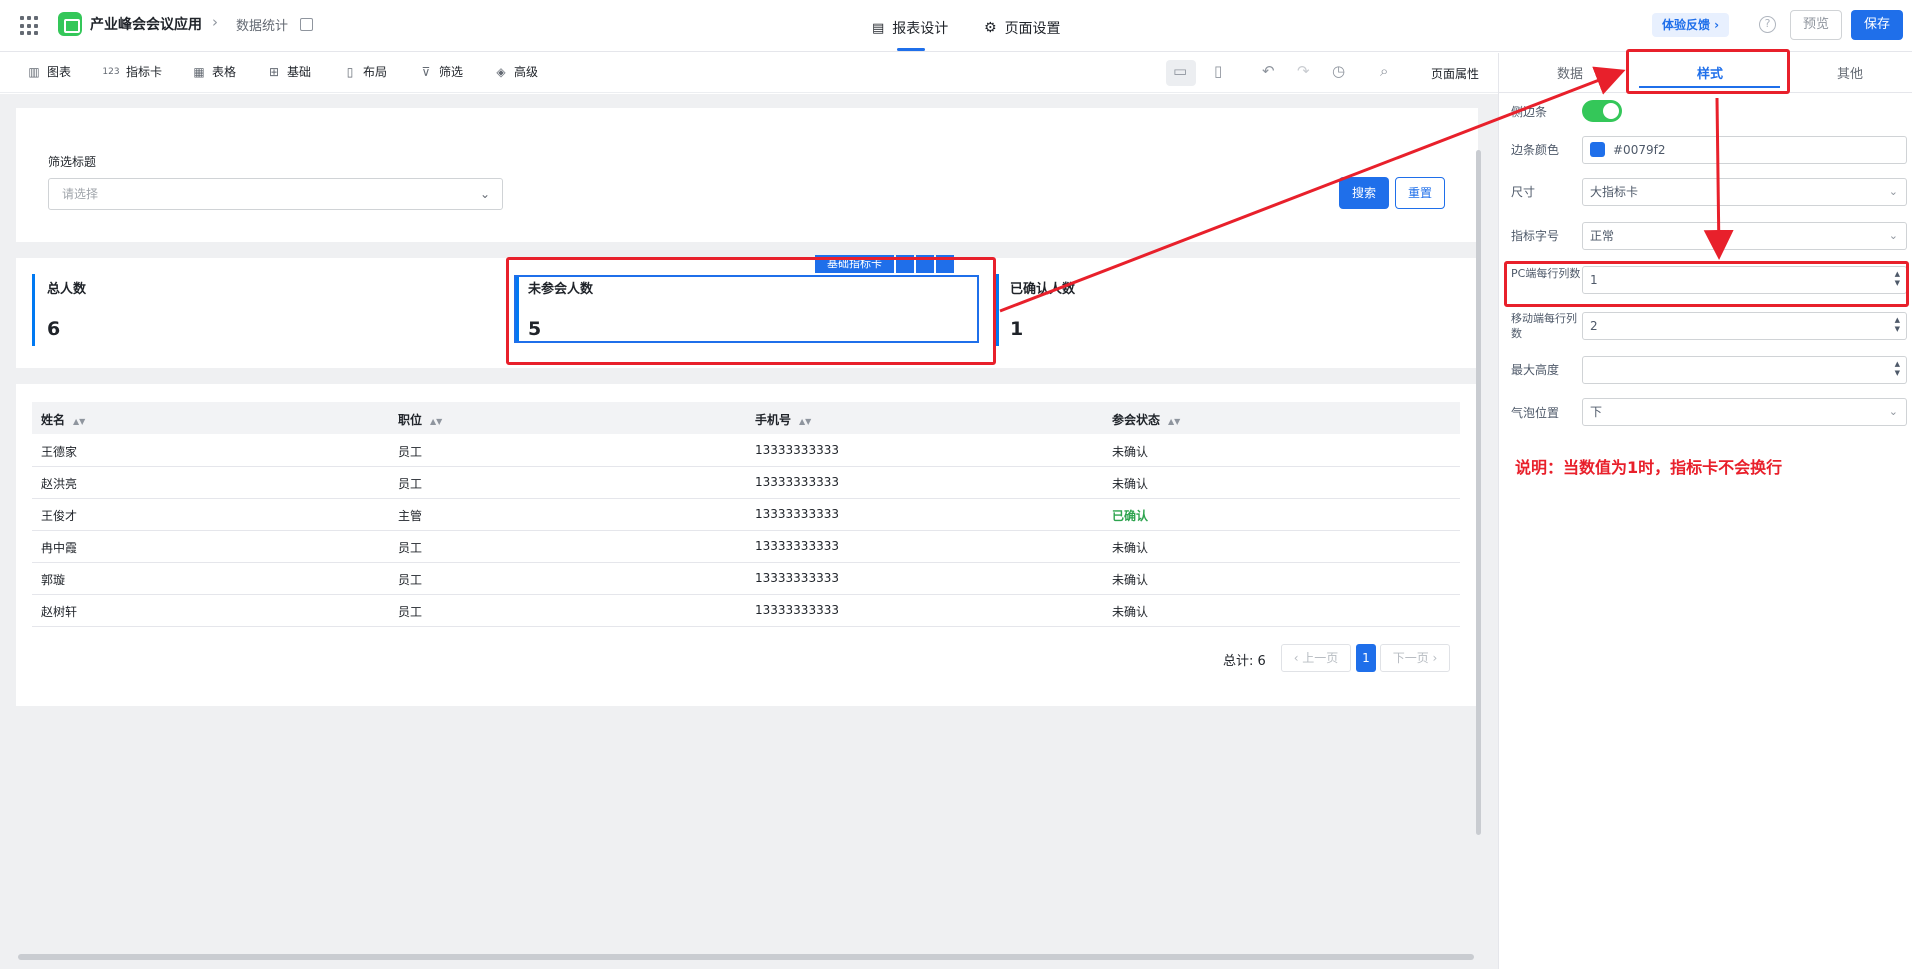 The height and width of the screenshot is (969, 1912). I want to click on arrow-to-style-tab, so click(1312, 189).